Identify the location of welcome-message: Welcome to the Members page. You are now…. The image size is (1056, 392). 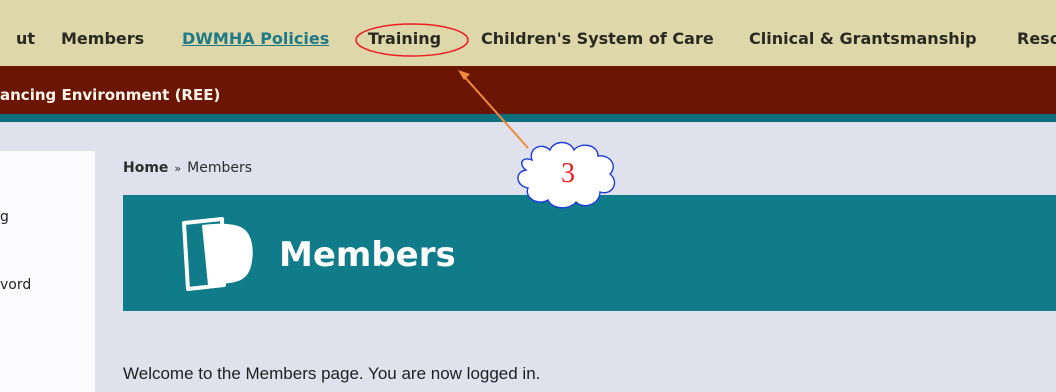
(332, 373).